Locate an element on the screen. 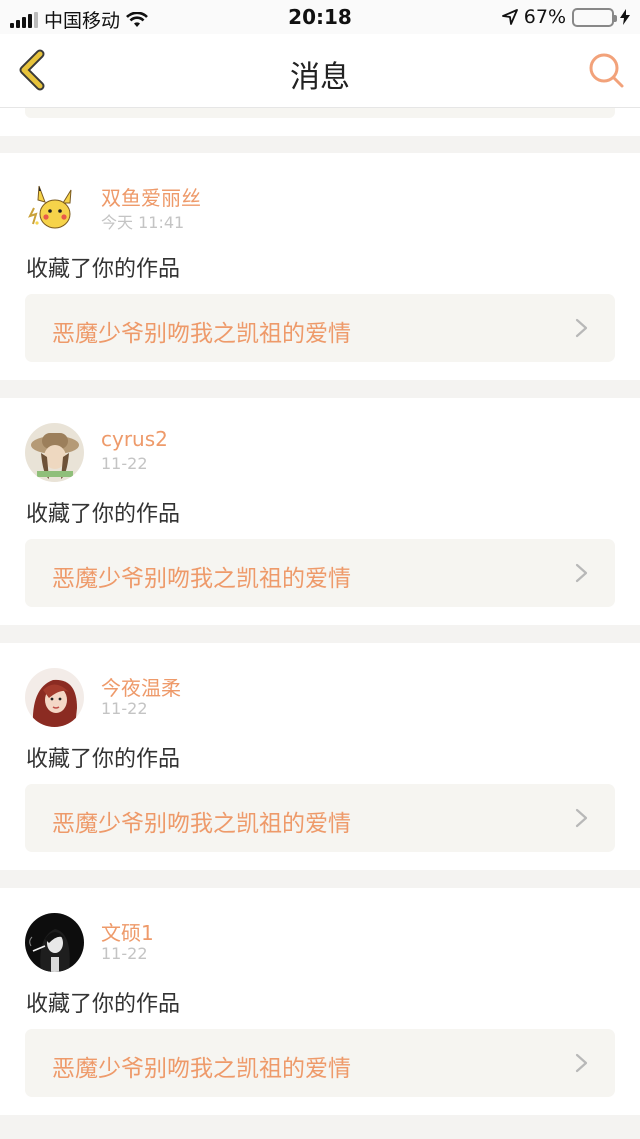  previous-work-box is located at coordinates (320, 113).